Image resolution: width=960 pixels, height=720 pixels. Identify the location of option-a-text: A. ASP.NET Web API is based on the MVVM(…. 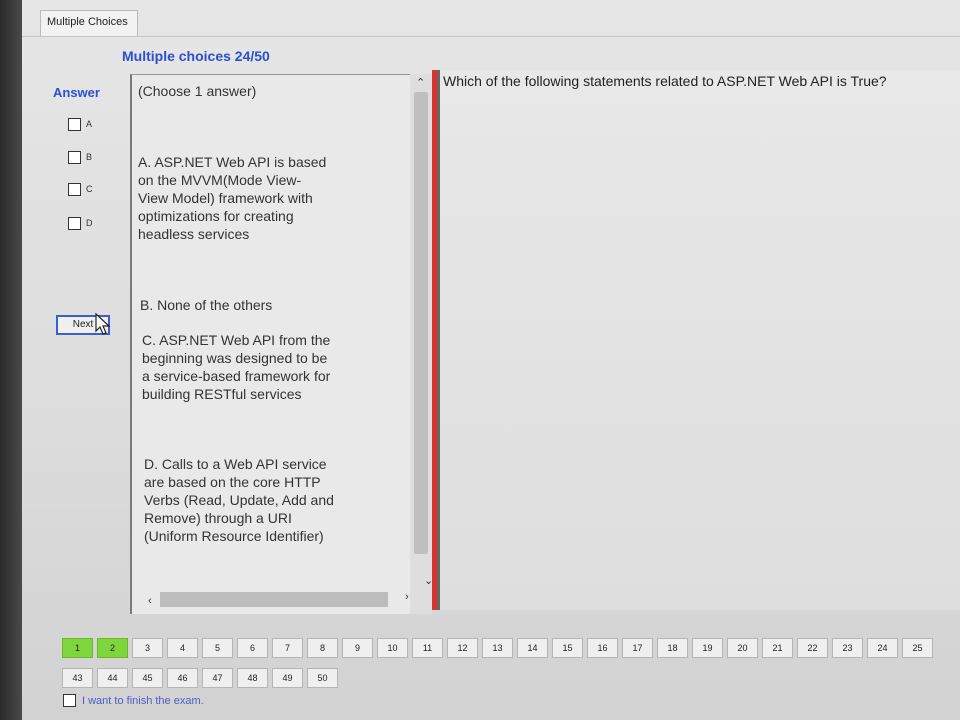
(232, 198).